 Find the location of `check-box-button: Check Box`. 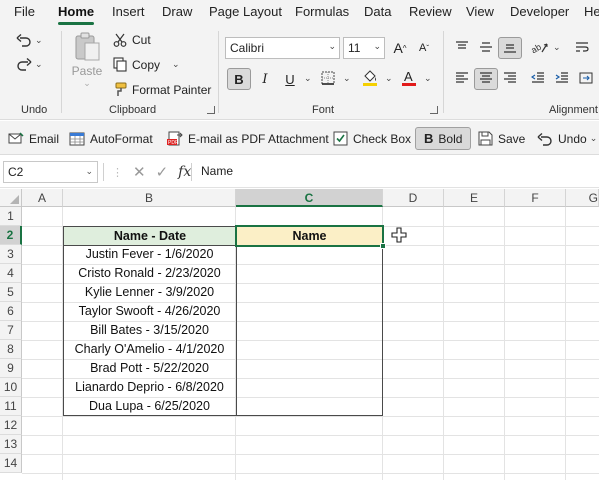

check-box-button: Check Box is located at coordinates (372, 138).